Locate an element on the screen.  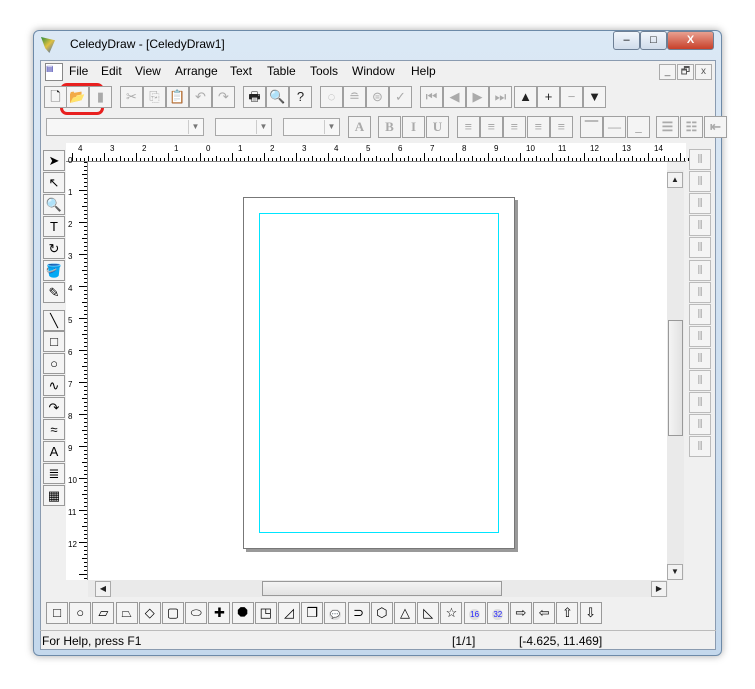
font-name-select: ▼ is located at coordinates (125, 127).